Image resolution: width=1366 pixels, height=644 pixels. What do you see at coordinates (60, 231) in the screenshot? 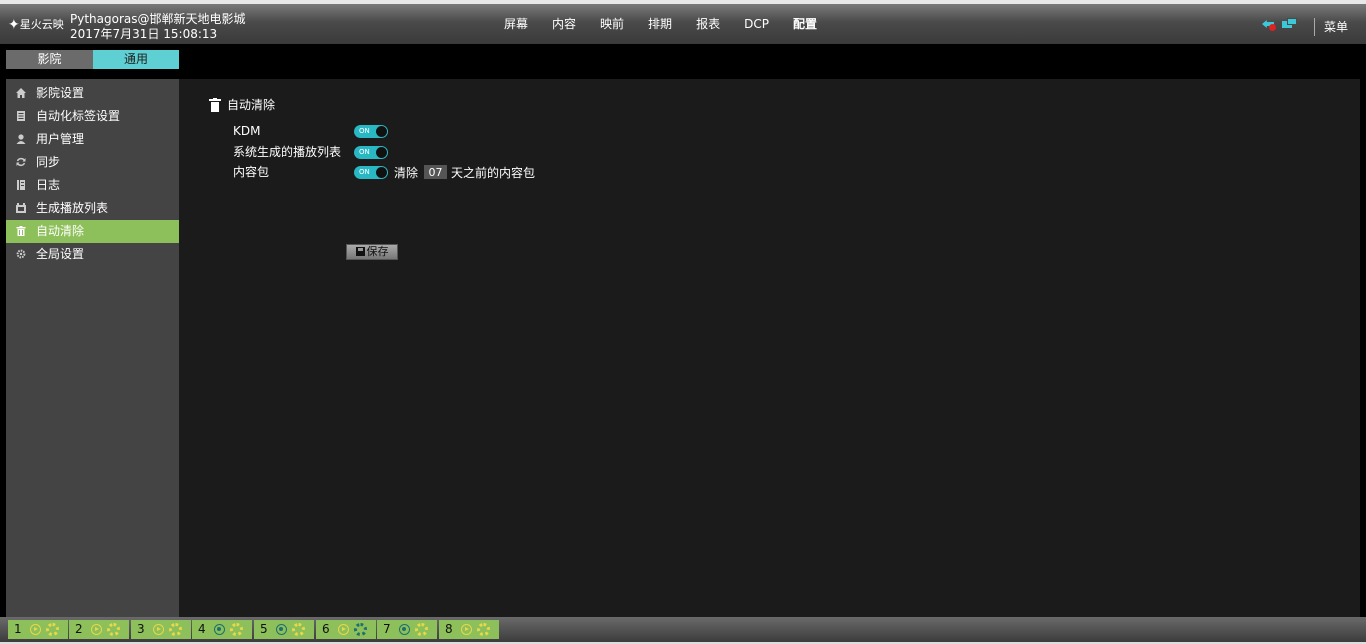
I see `sidebar-item-label: 自动清除` at bounding box center [60, 231].